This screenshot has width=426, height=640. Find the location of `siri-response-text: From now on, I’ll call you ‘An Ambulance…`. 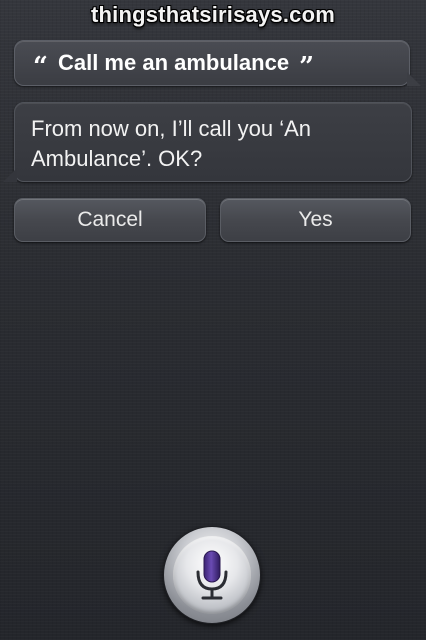

siri-response-text: From now on, I’ll call you ‘An Ambulance… is located at coordinates (171, 143).